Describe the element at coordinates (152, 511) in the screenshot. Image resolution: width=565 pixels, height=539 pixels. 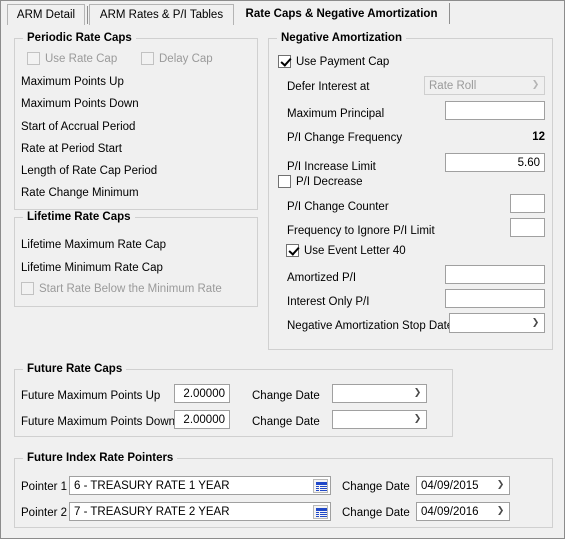
I see `input-value: 7 - TREASURY RATE 2 YEAR` at that location.